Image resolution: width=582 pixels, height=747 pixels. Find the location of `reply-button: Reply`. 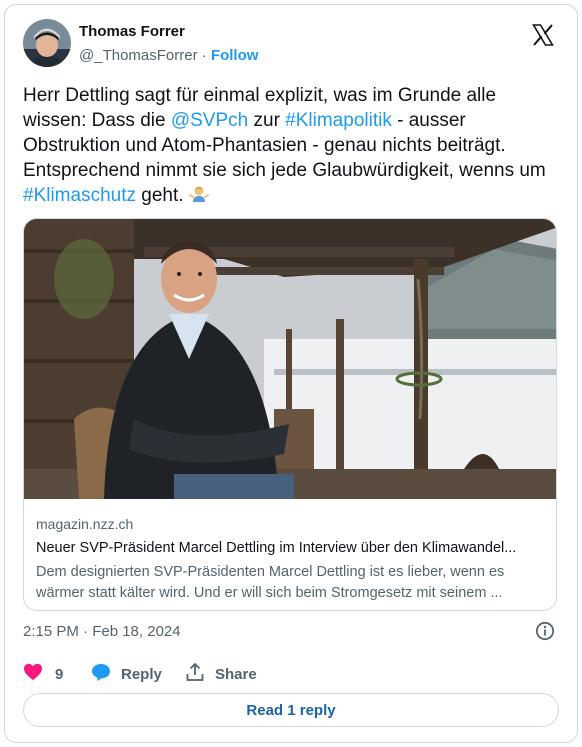

reply-button: Reply is located at coordinates (126, 674).